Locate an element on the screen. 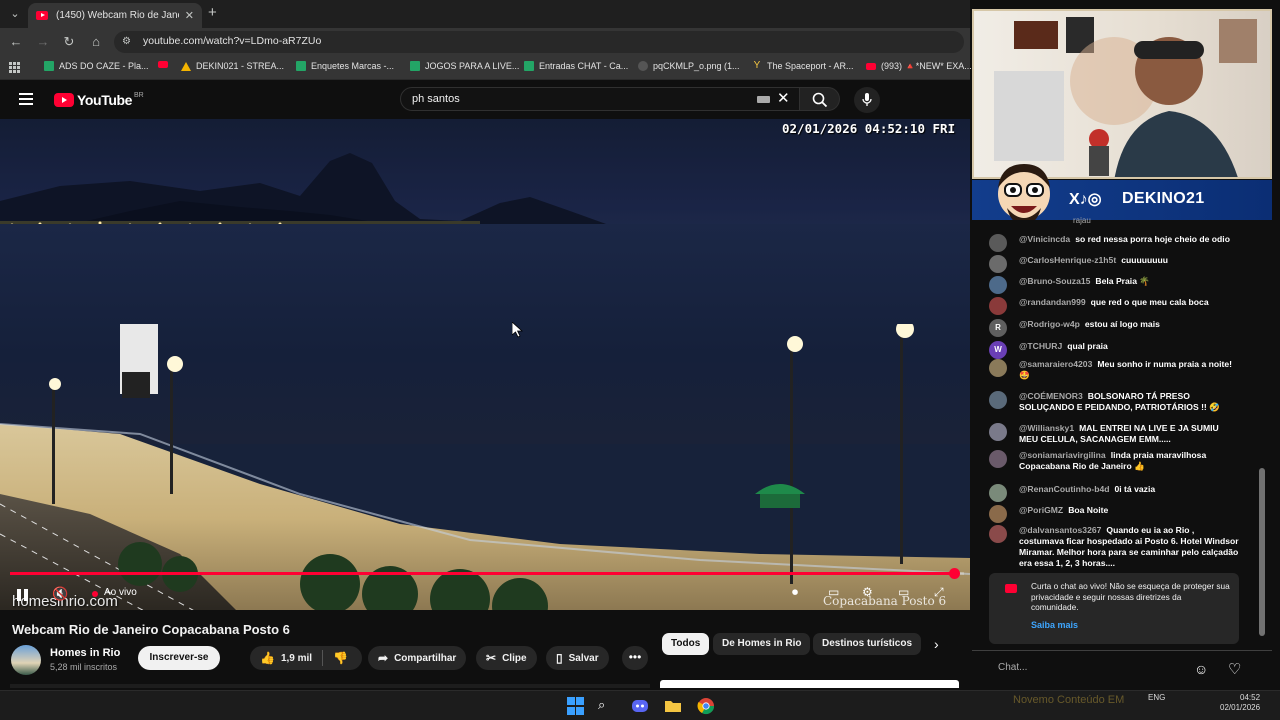 Image resolution: width=1280 pixels, height=720 pixels. autoplay-toggle-icon: ⏺ is located at coordinates (795, 592).